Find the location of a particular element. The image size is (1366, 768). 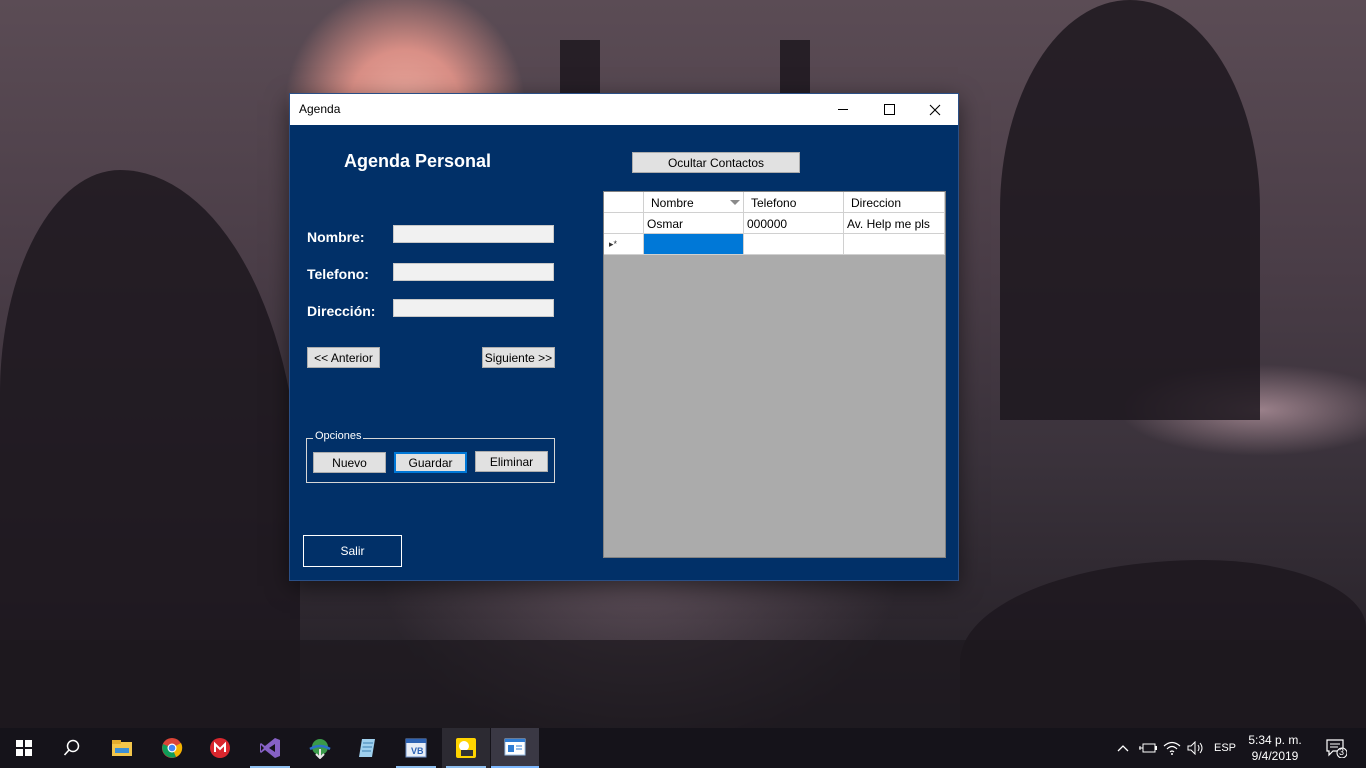

cell-telefono-new is located at coordinates (794, 244).